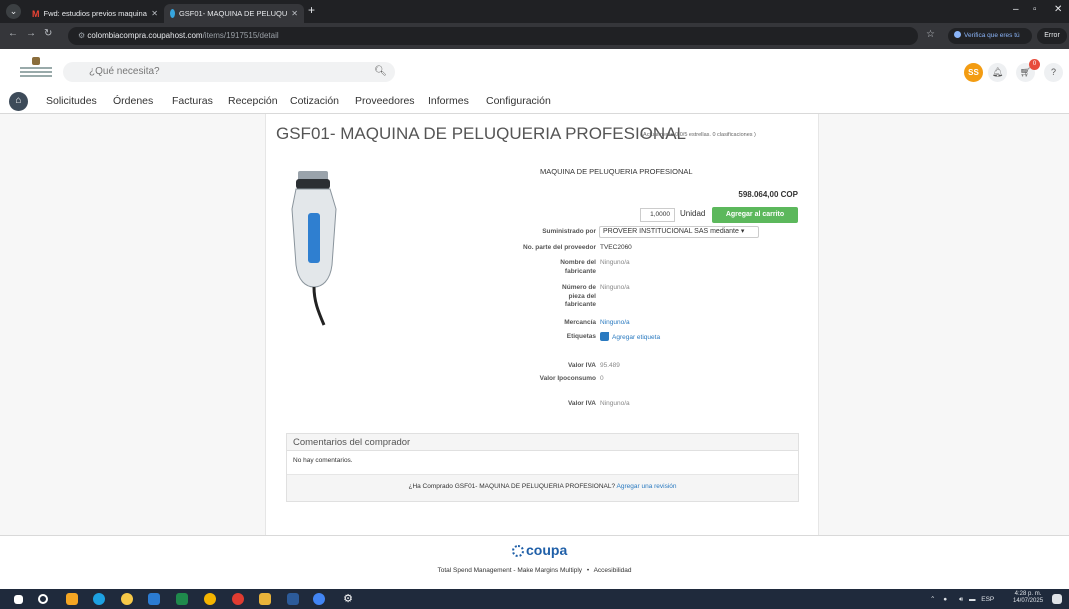 The image size is (1069, 609). Describe the element at coordinates (945, 599) in the screenshot. I see `tray-app-icon: ●` at that location.